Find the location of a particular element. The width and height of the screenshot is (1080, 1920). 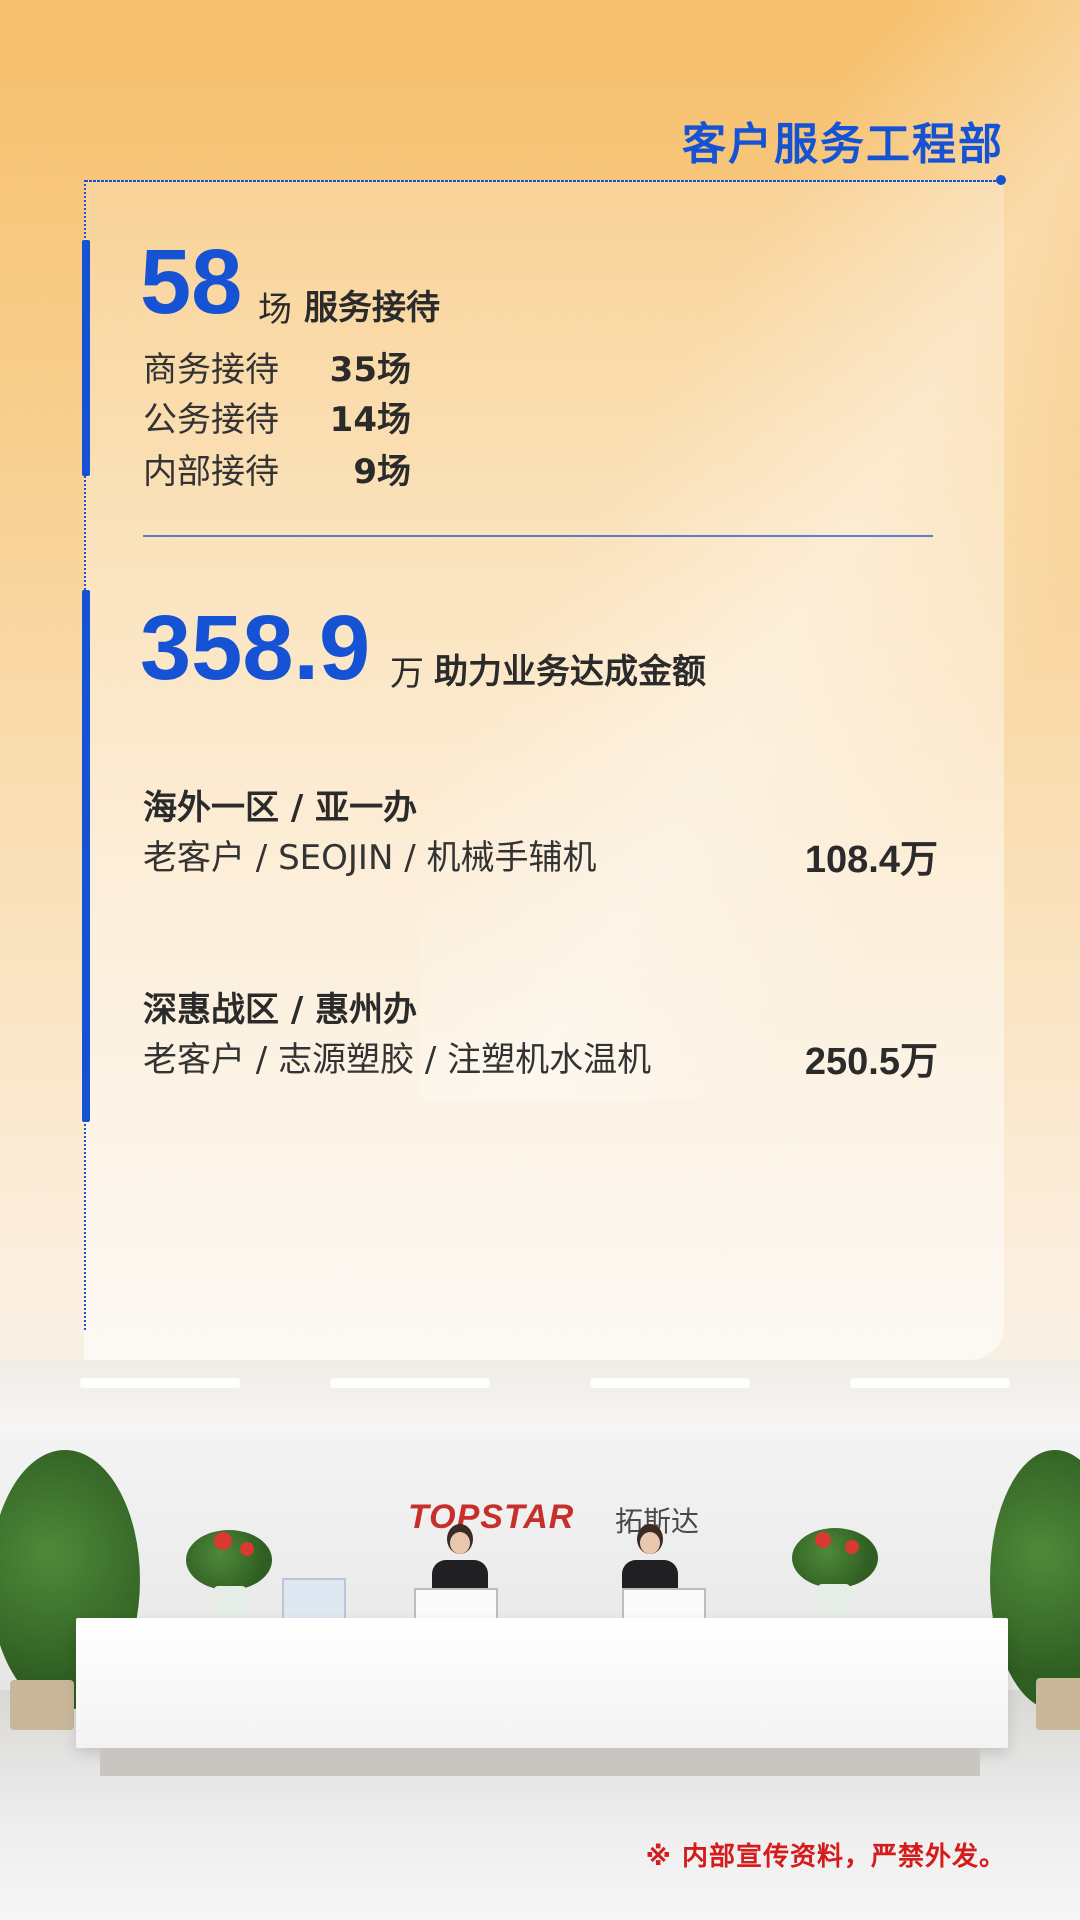

reception-item: 内部接待 9场 is located at coordinates (277, 468).